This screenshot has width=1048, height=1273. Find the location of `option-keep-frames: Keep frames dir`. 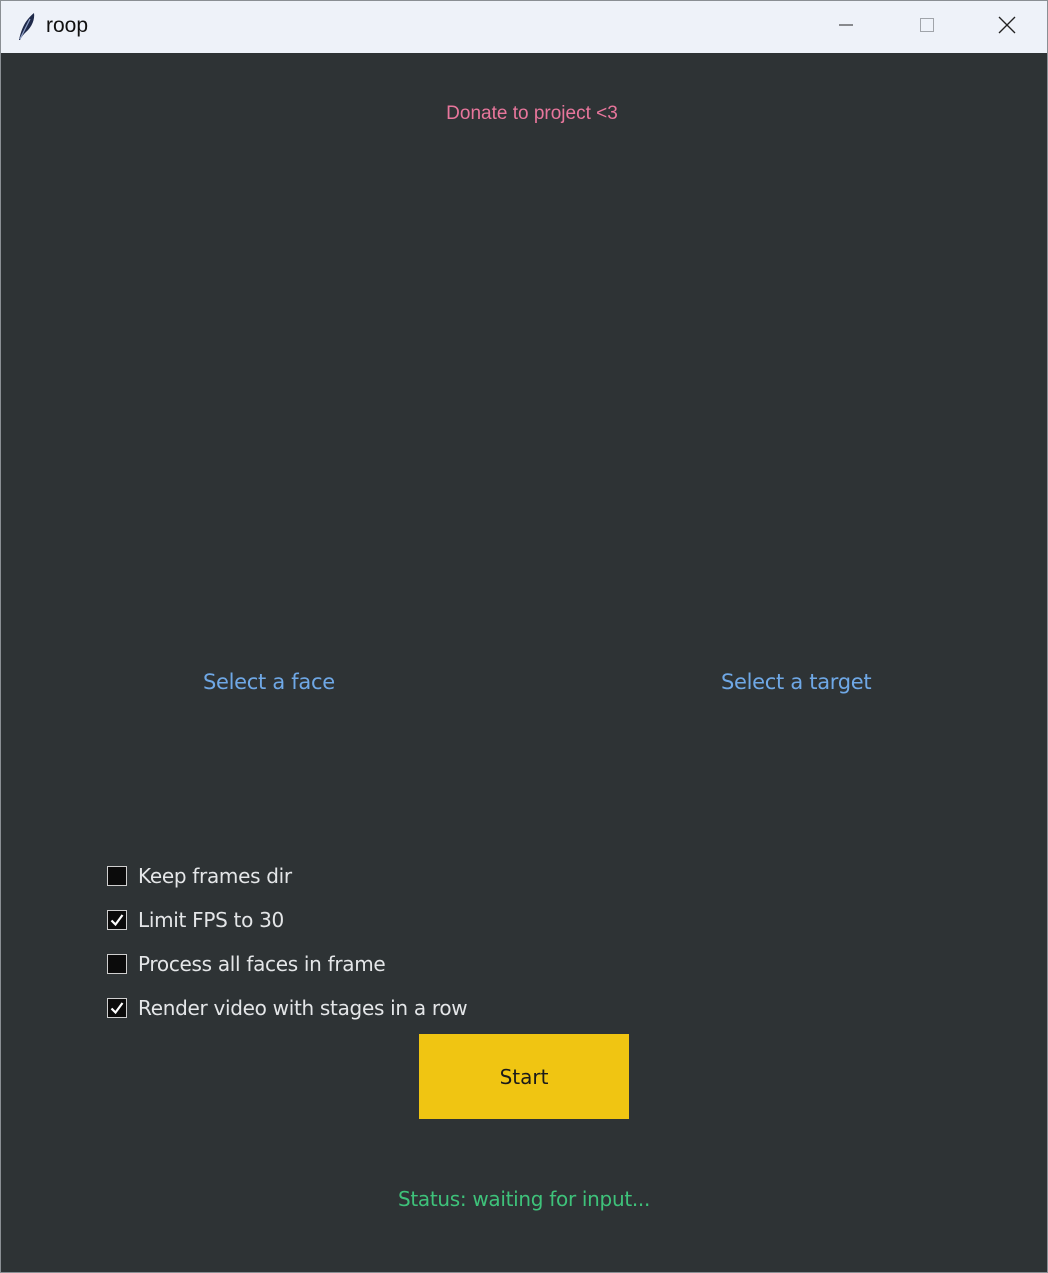

option-keep-frames: Keep frames dir is located at coordinates (287, 876).